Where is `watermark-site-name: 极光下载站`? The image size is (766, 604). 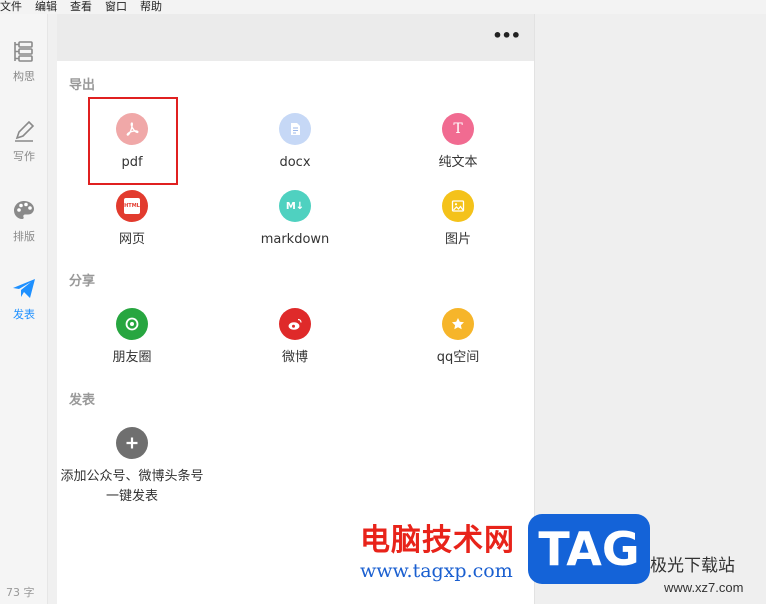
watermark-site-name: 极光下载站 is located at coordinates (692, 566).